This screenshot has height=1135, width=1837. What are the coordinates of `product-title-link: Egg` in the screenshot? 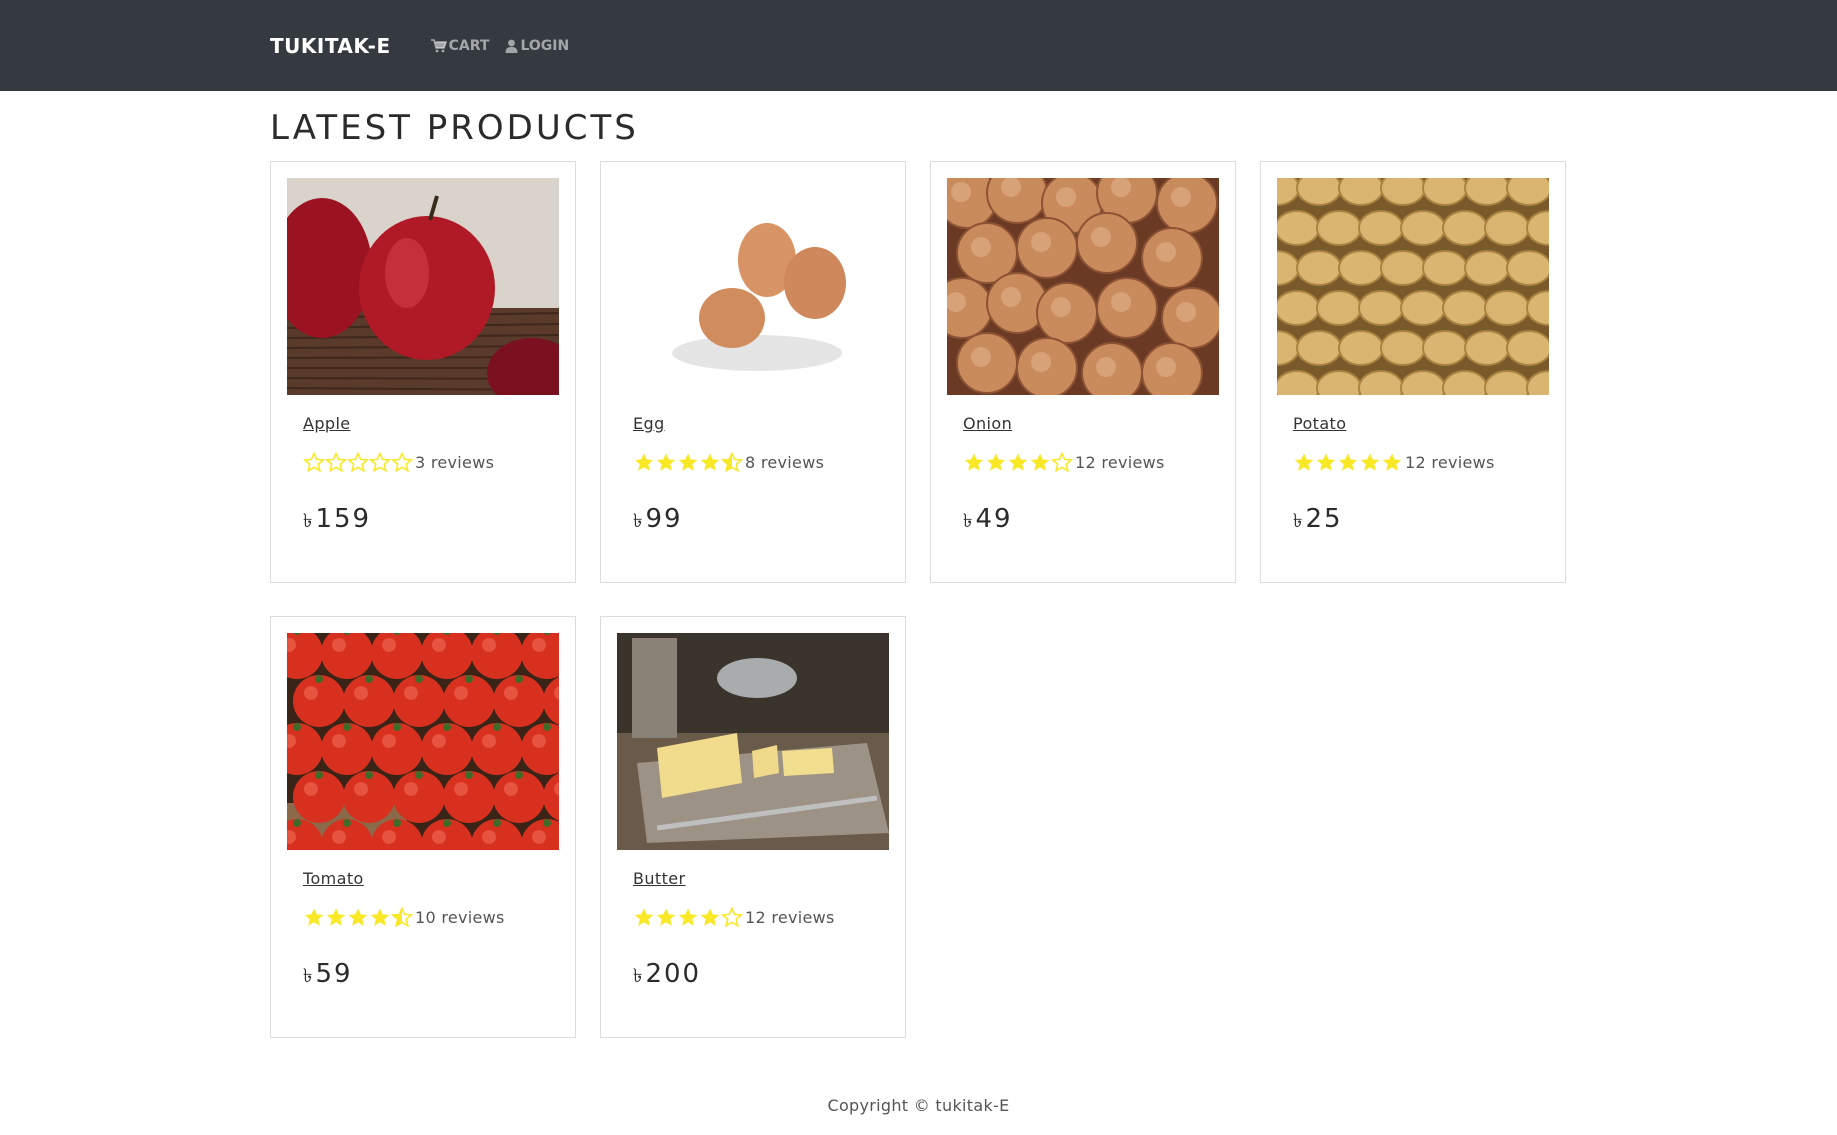 It's located at (649, 423).